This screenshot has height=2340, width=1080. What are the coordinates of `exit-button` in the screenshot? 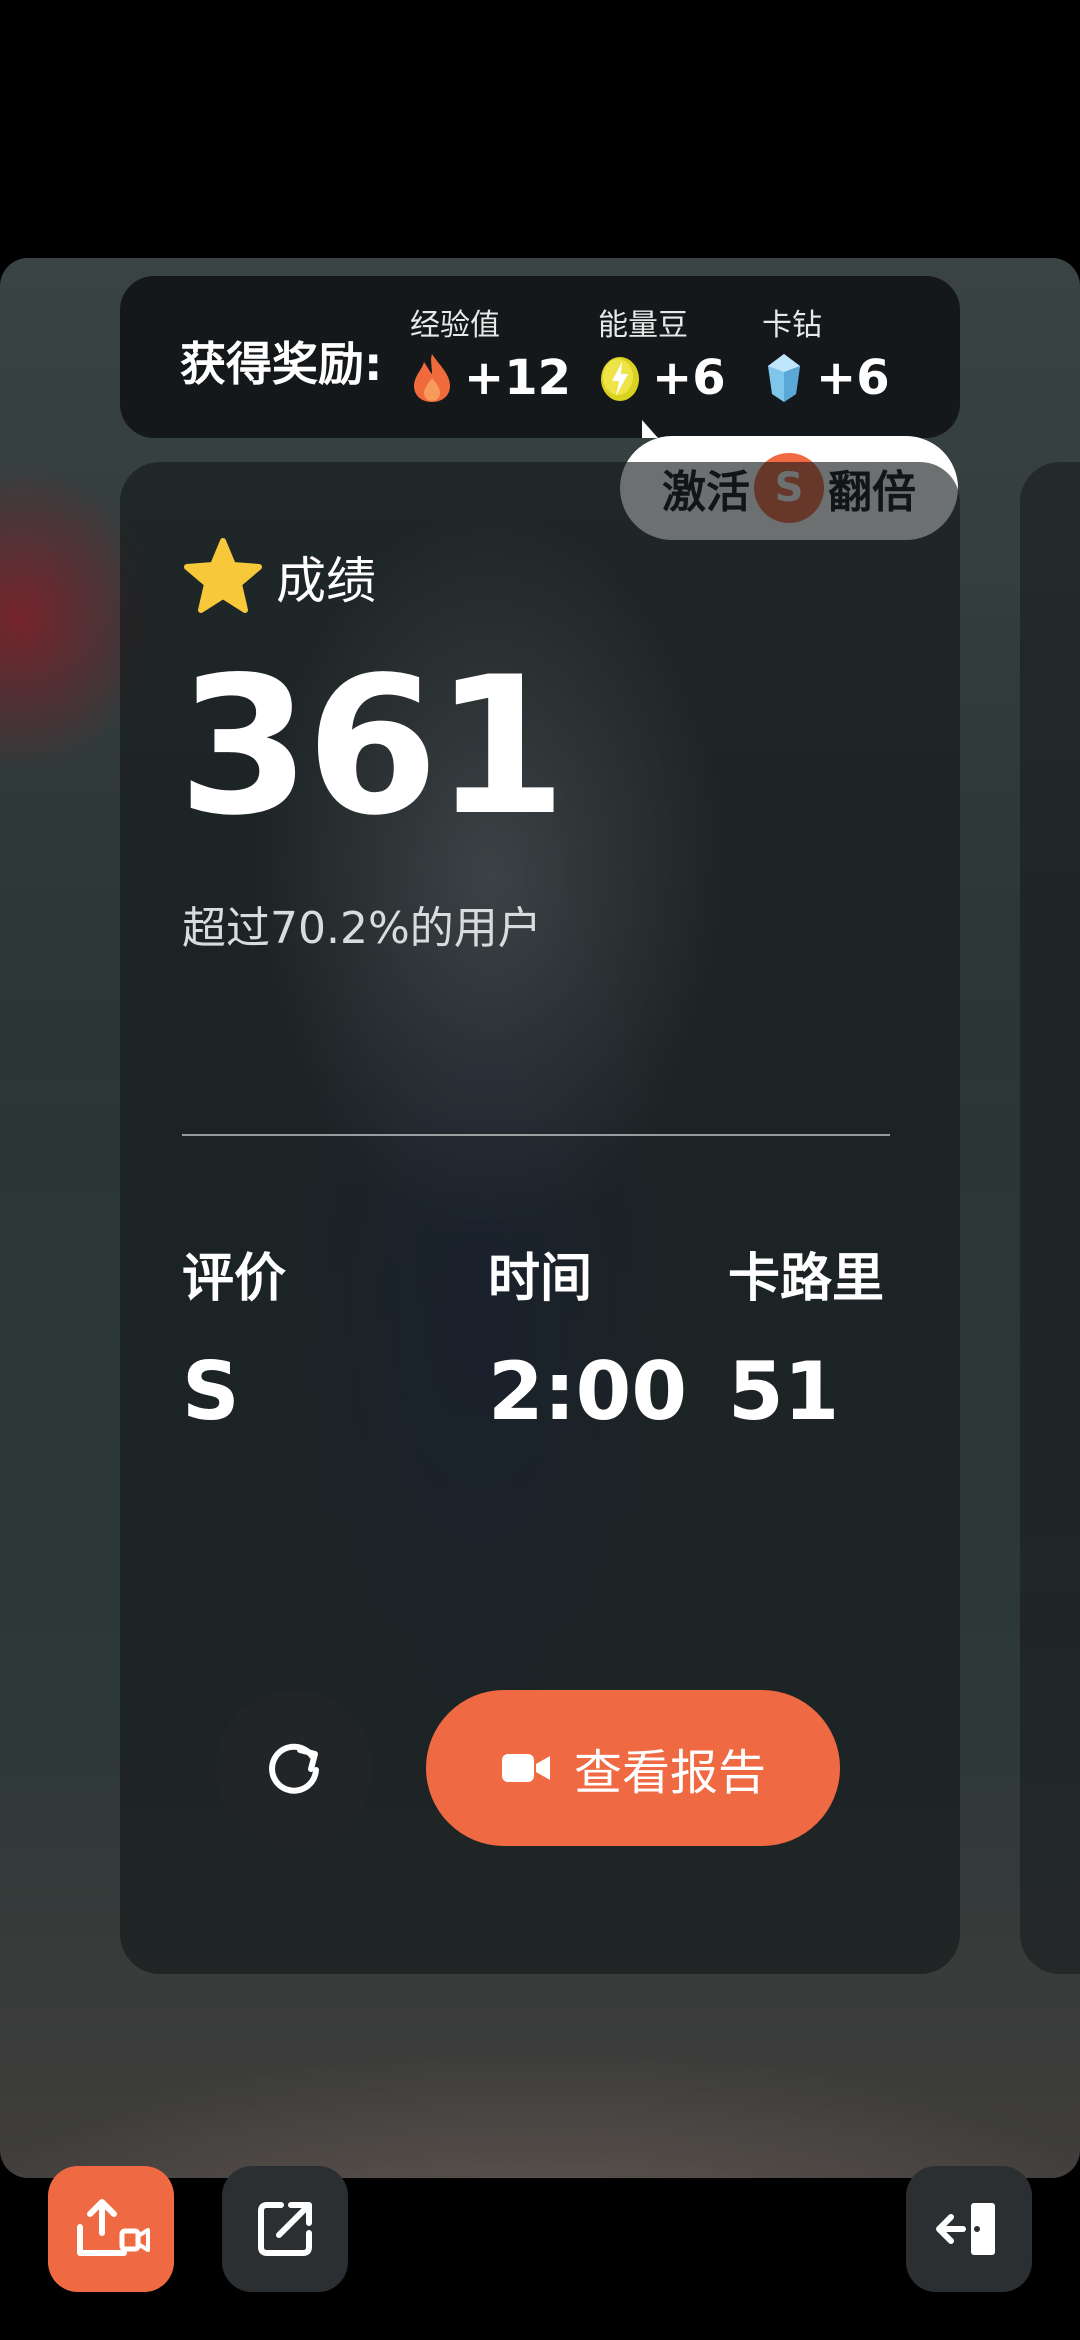 It's located at (969, 2229).